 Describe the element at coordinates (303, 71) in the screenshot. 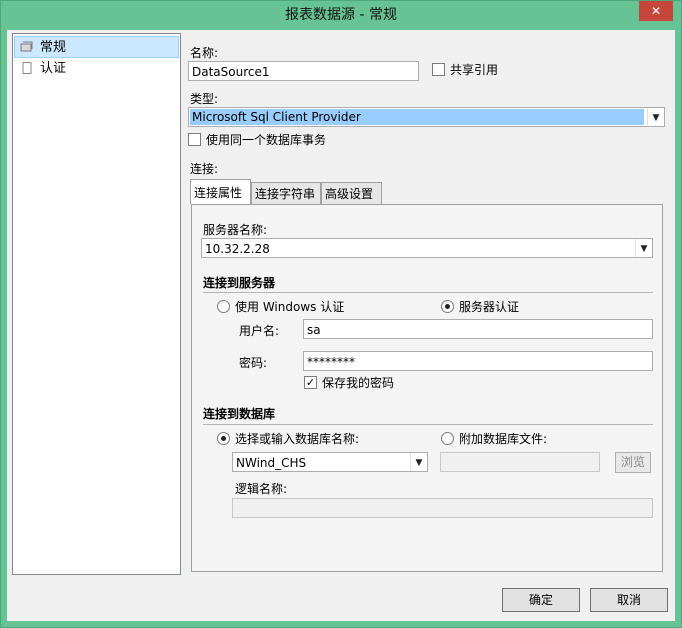

I see `name-input: DataSource1` at that location.